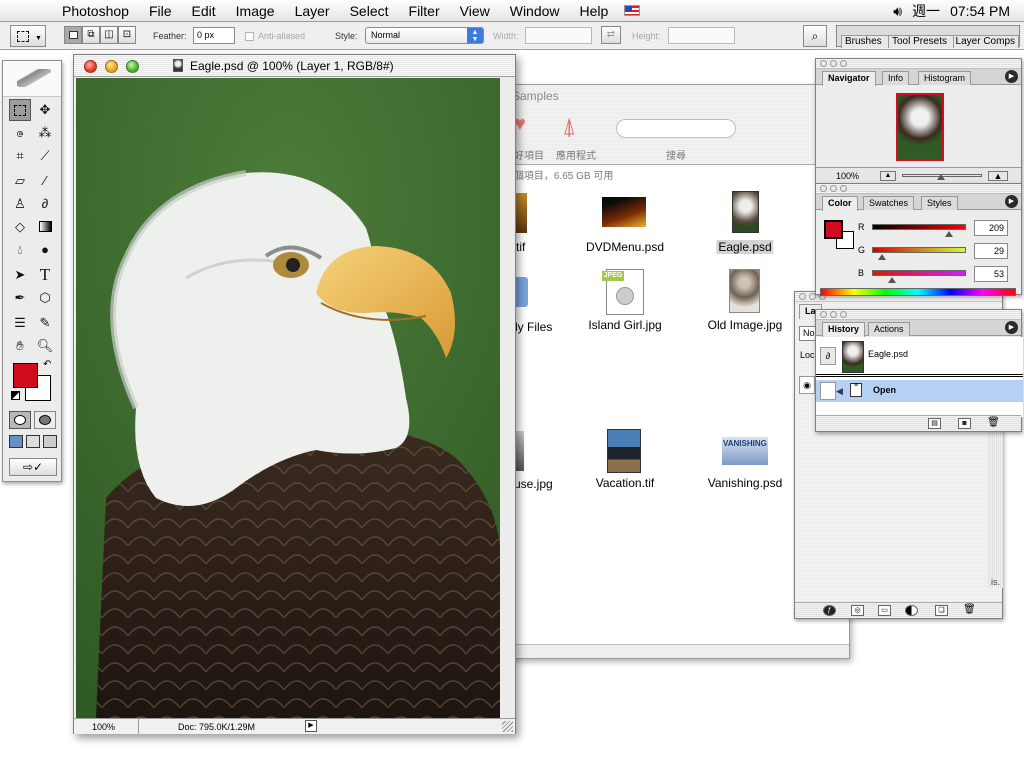 This screenshot has width=1024, height=768. Describe the element at coordinates (20, 275) in the screenshot. I see `path-selection-tool: ➤` at that location.